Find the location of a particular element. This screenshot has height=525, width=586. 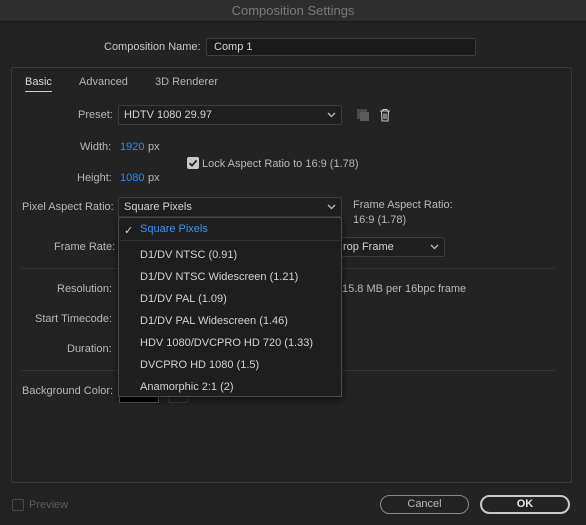

trash-icon is located at coordinates (385, 115).